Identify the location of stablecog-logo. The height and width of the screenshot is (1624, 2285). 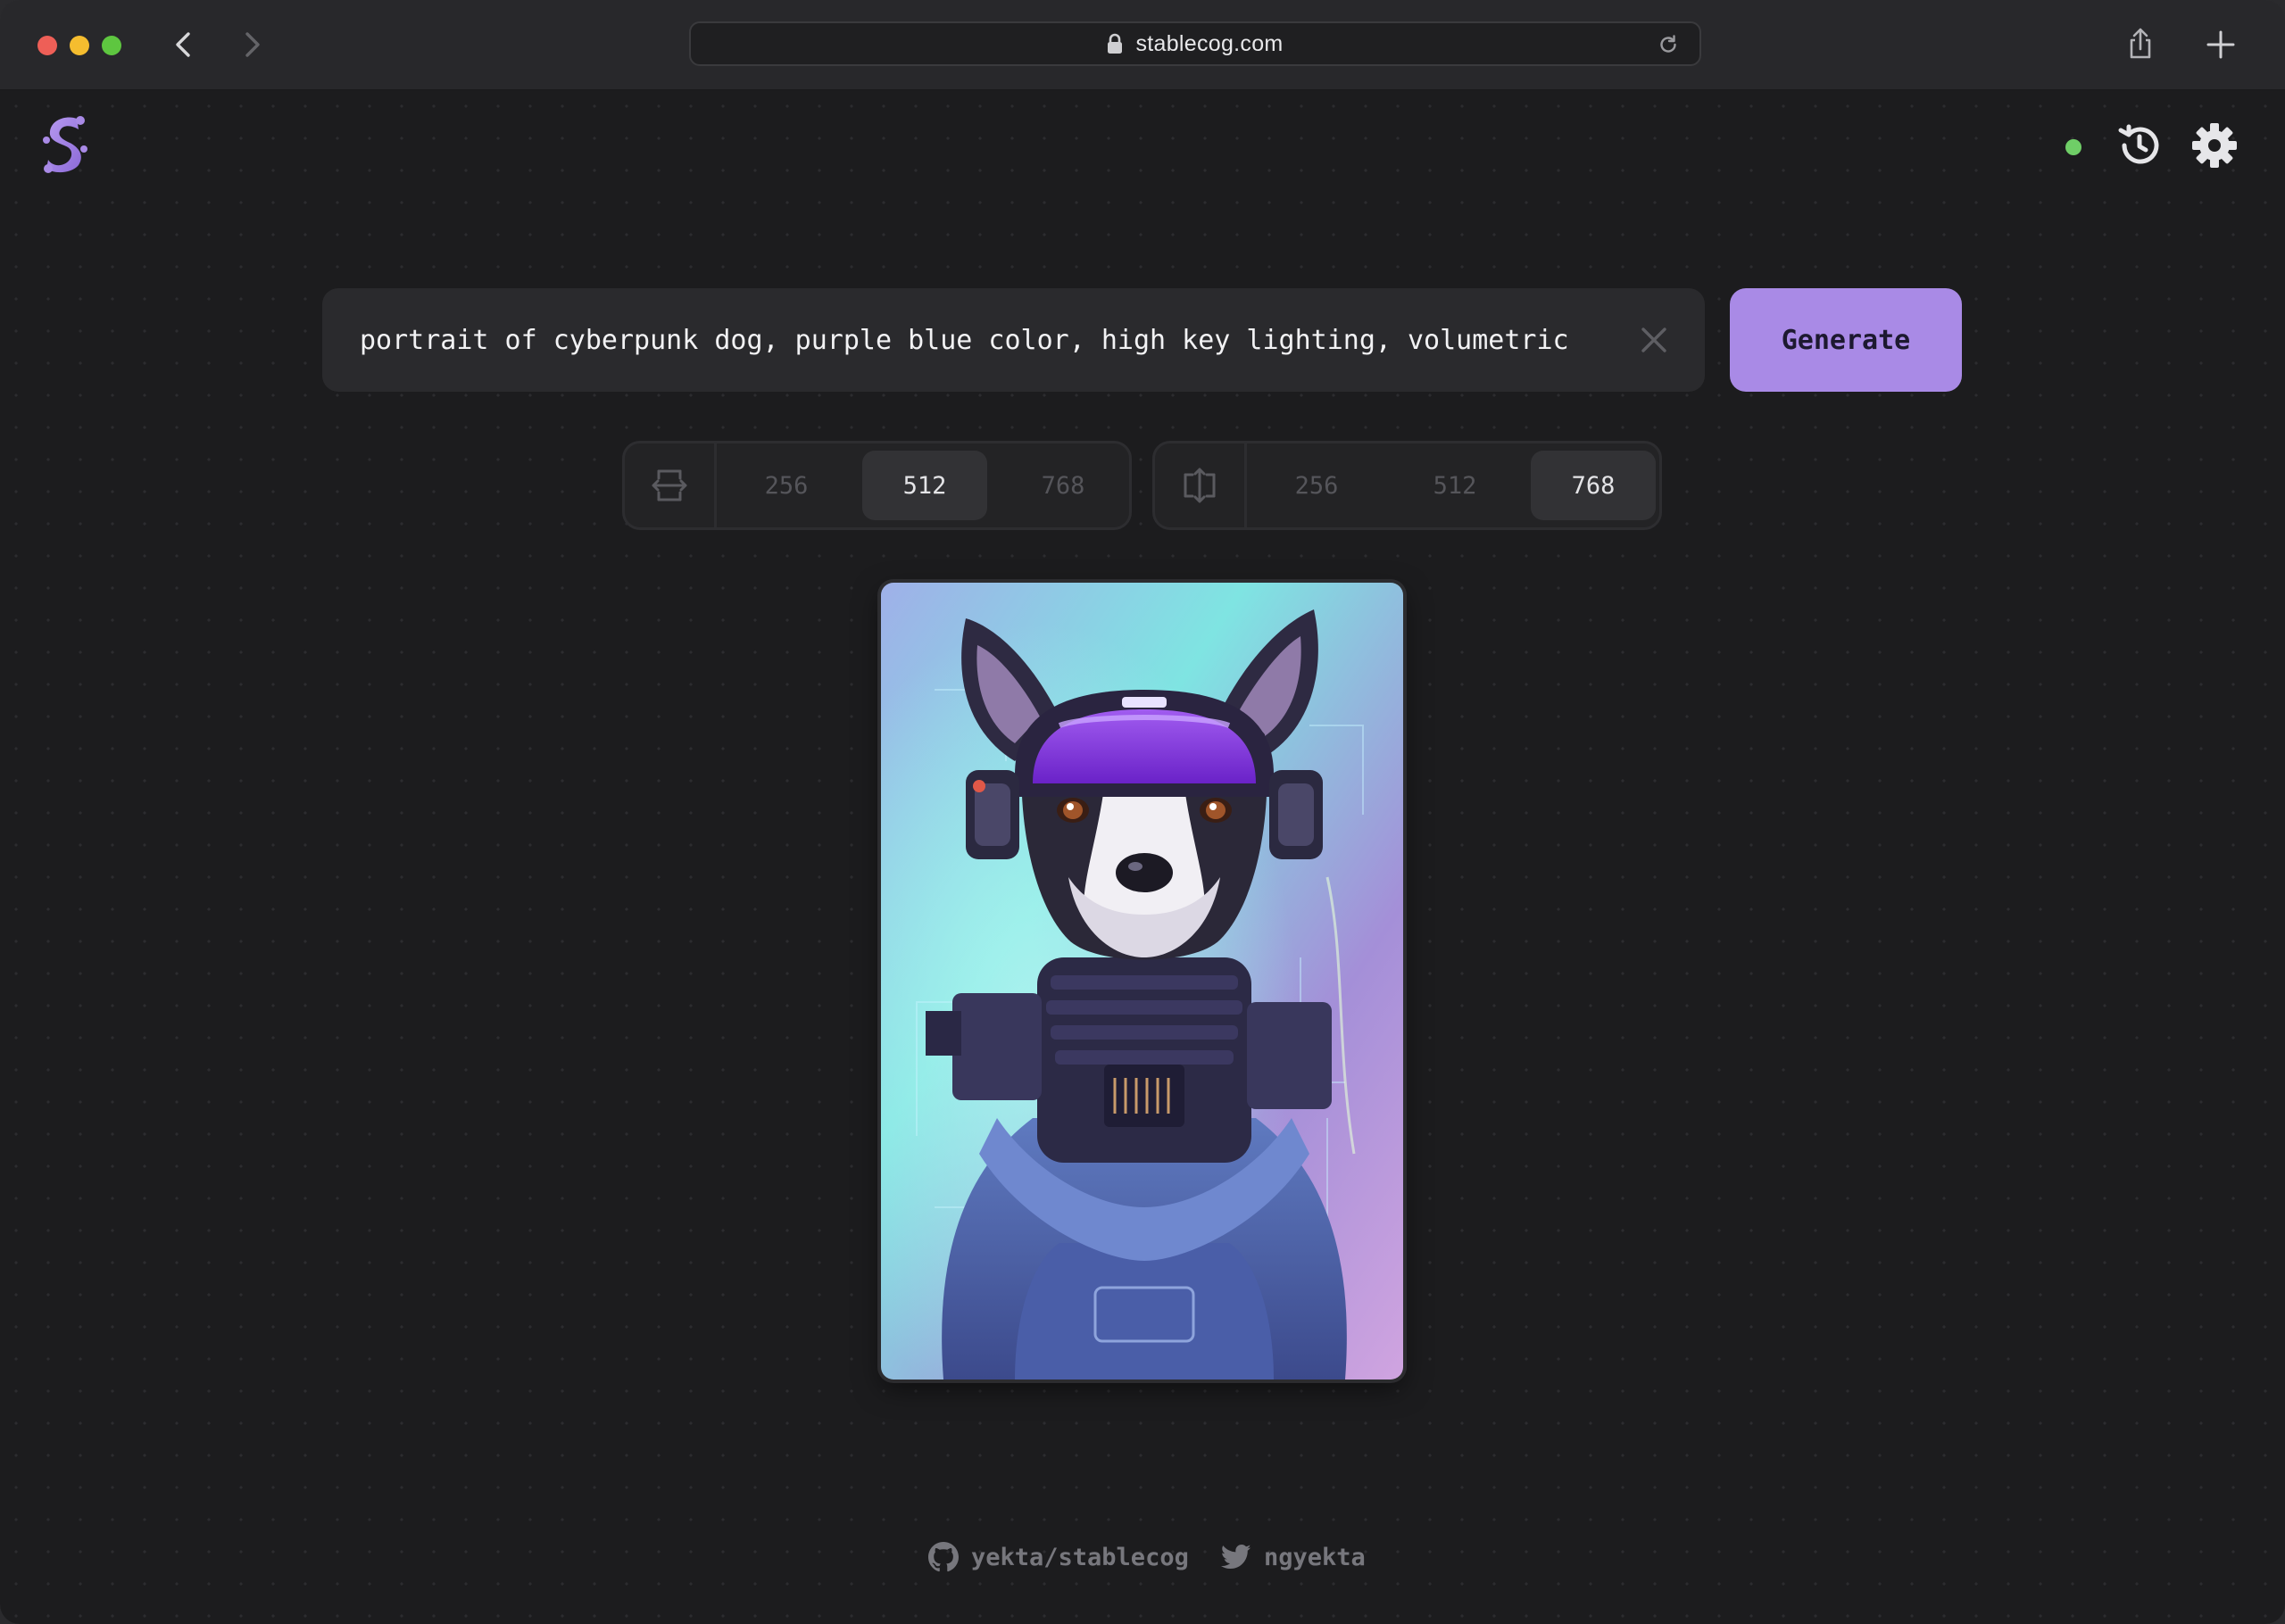
(65, 144).